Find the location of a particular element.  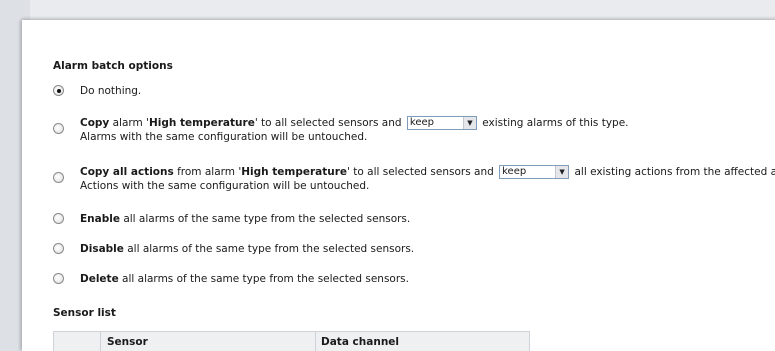

disable-label: Disable is located at coordinates (102, 249).